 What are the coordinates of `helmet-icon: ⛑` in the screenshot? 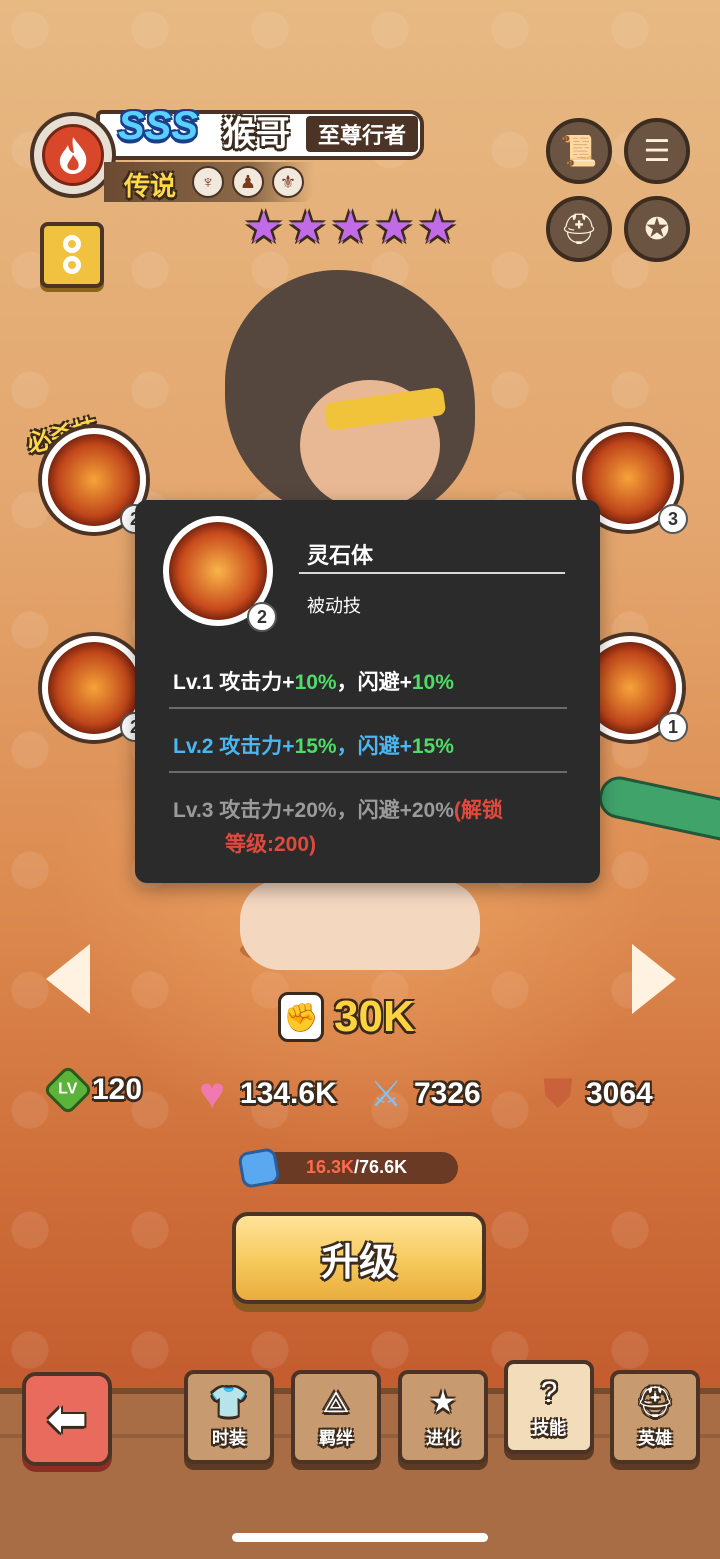 It's located at (655, 1402).